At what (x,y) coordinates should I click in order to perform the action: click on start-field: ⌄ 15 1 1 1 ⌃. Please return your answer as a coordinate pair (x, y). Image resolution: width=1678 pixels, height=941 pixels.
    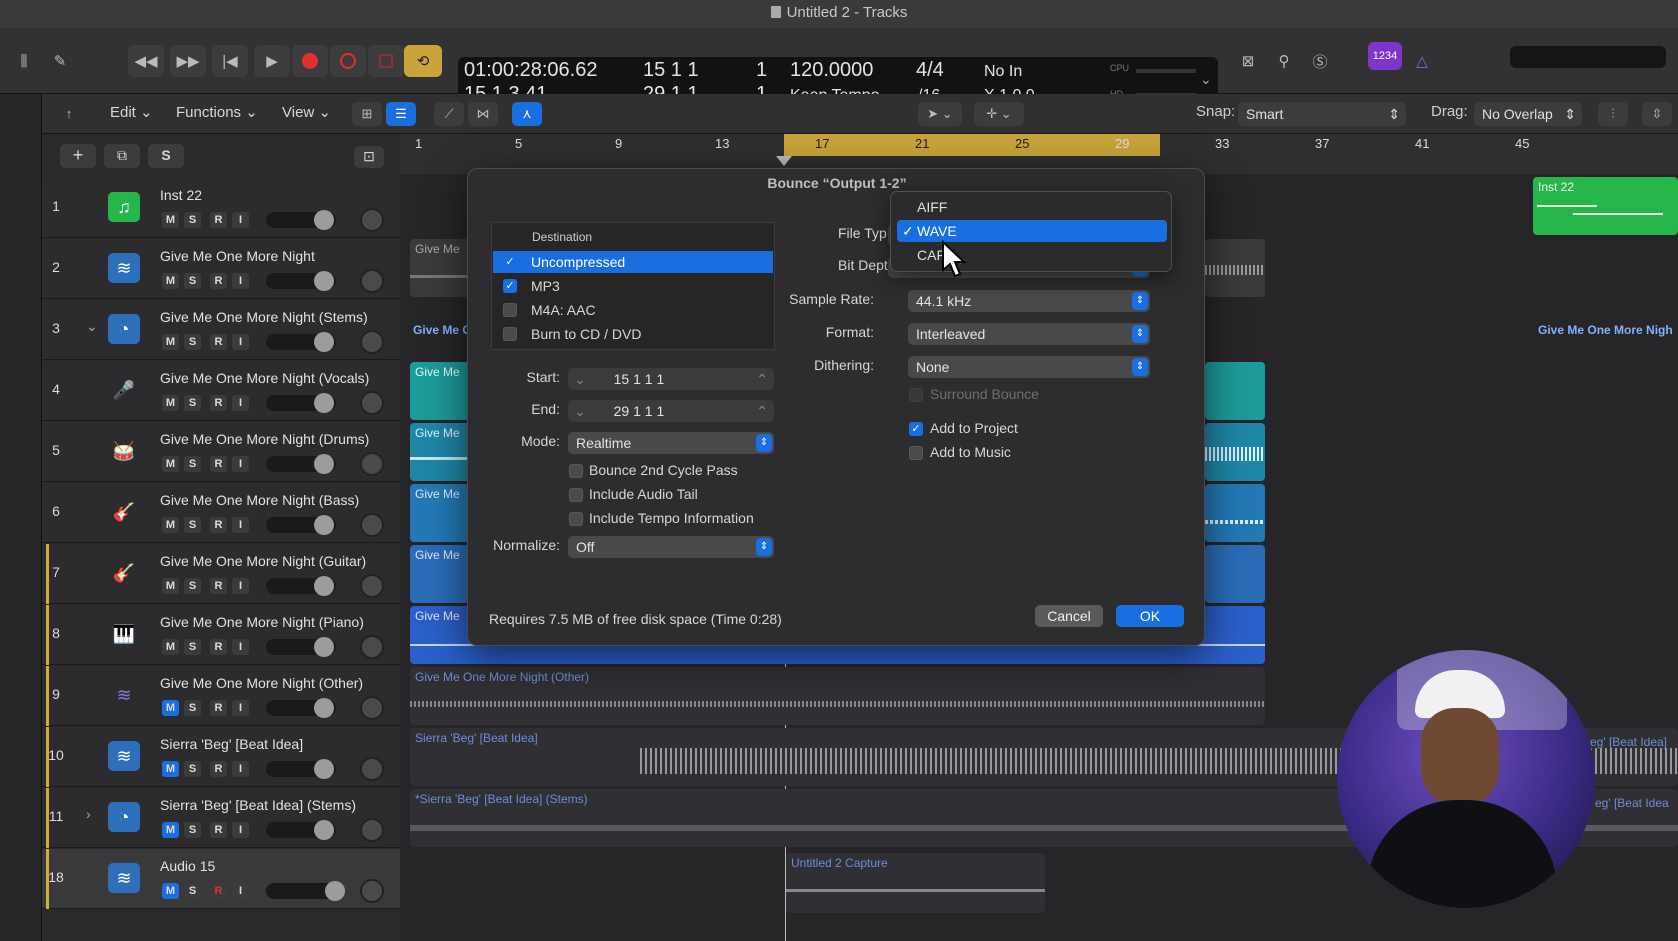
    Looking at the image, I should click on (671, 379).